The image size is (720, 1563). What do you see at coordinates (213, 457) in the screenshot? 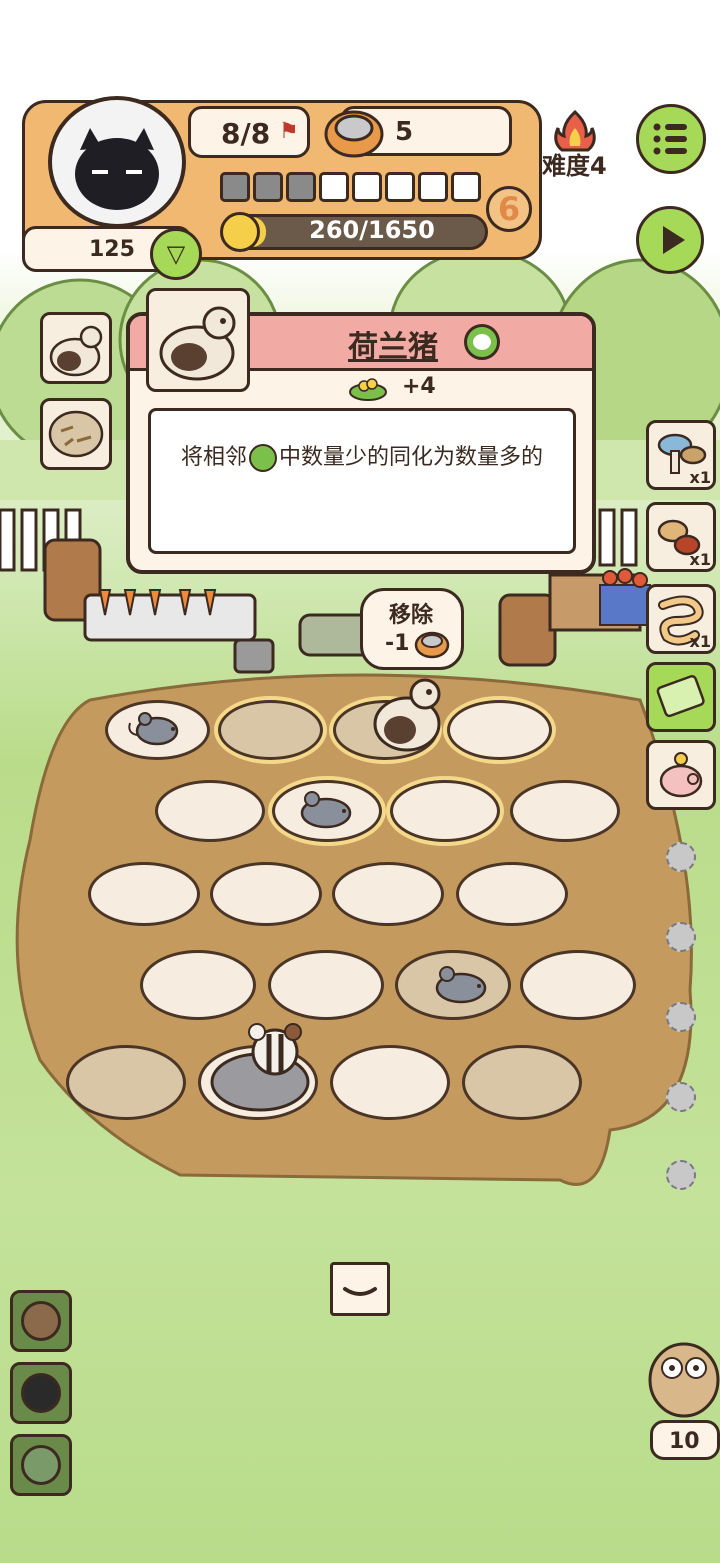
I see `description-text-start: 将相邻` at bounding box center [213, 457].